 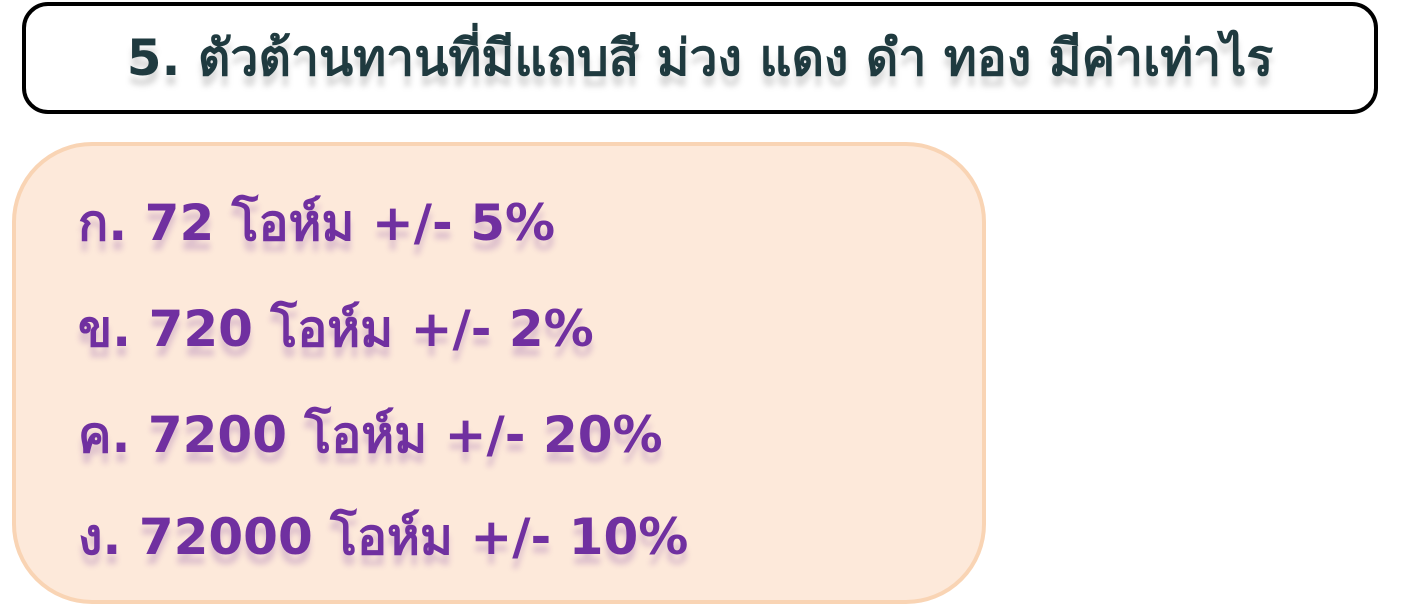 I want to click on answer-option-d: ง. 72000 โอห์ม +/- 10%, so click(x=383, y=537).